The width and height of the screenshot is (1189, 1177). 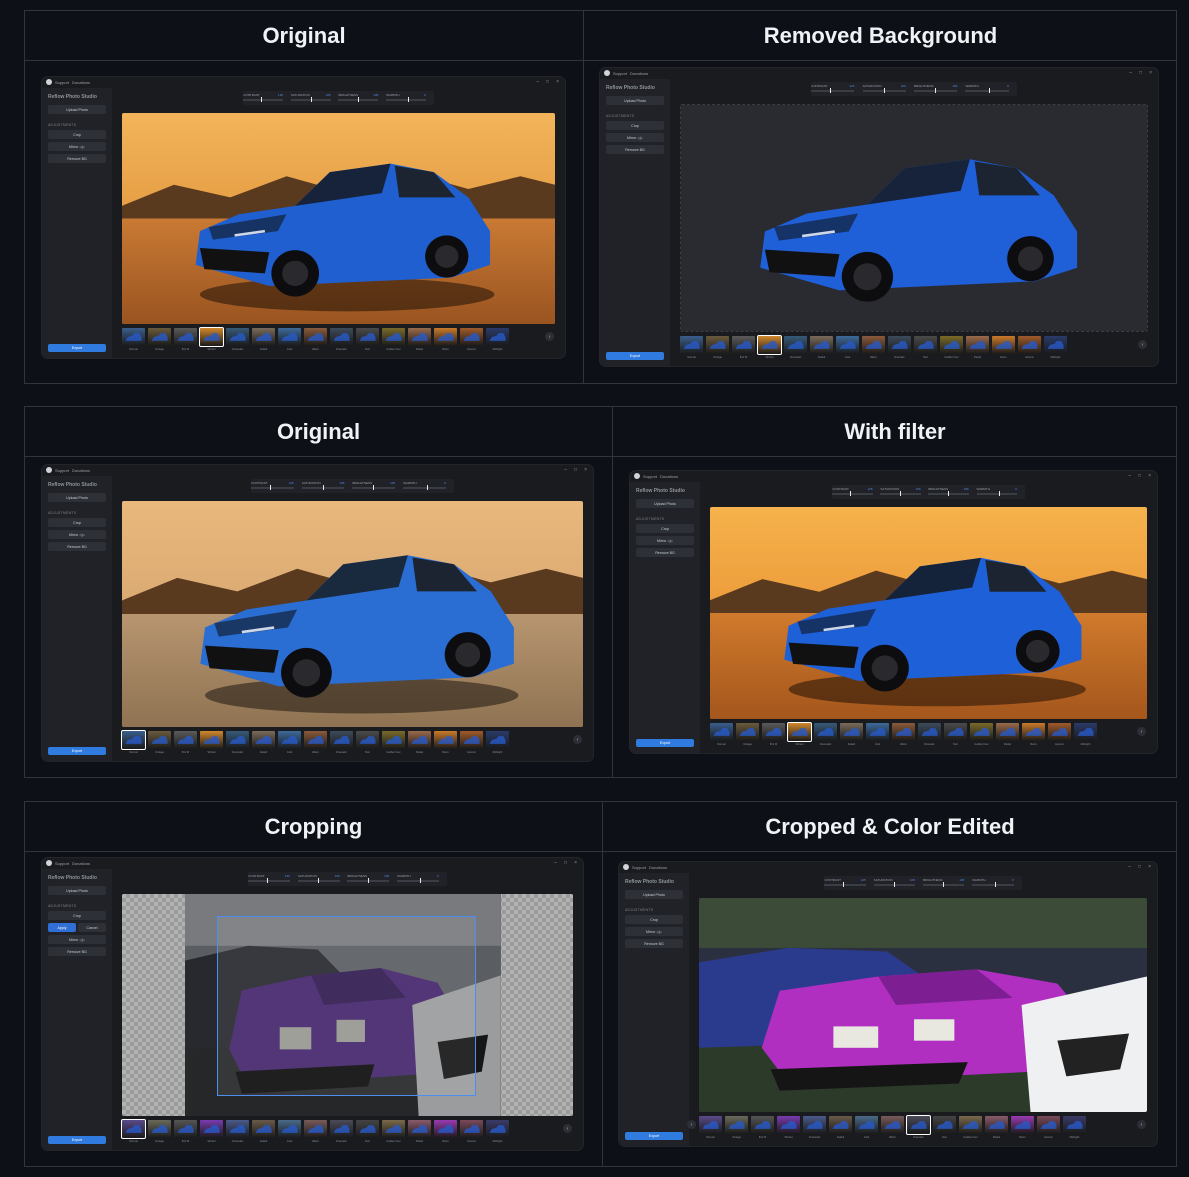 I want to click on minimize-icon: –, so click(x=537, y=82).